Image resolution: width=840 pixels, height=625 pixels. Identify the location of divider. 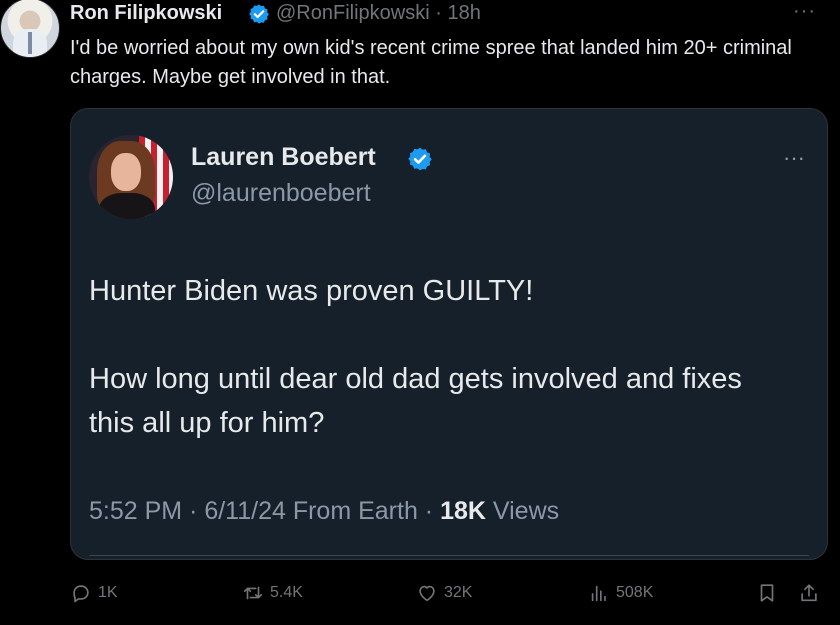
(449, 555).